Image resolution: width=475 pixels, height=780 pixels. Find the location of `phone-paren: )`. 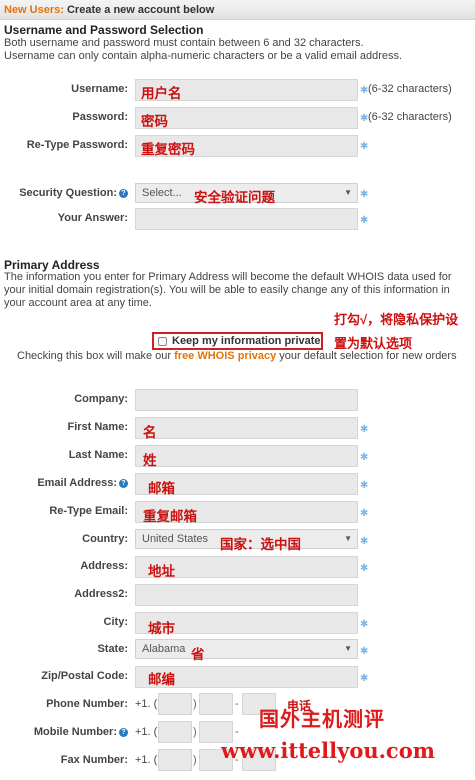

phone-paren: ) is located at coordinates (195, 704).